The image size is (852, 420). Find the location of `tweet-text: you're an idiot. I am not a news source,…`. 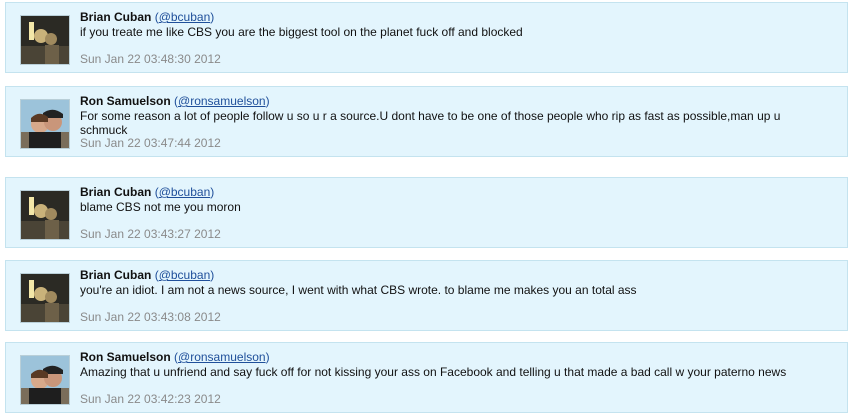

tweet-text: you're an idiot. I am not a news source,… is located at coordinates (358, 290).